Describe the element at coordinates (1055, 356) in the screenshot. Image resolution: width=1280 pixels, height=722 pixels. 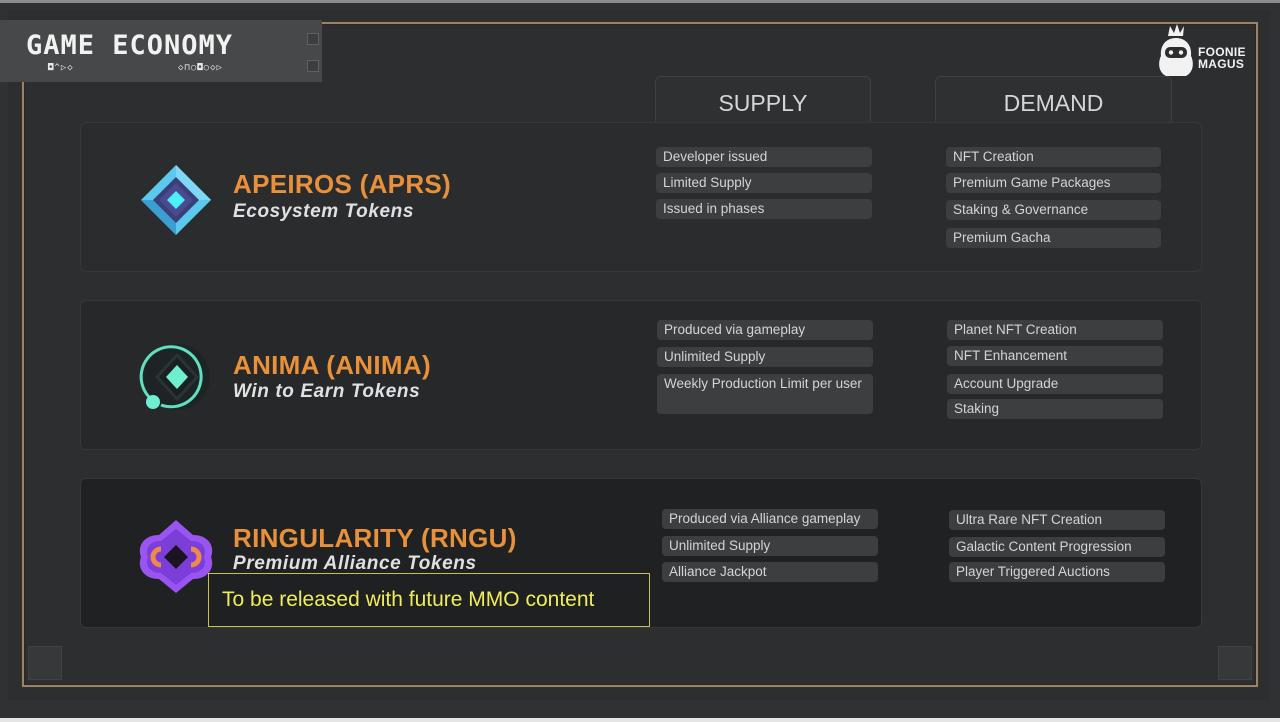
I see `demand-item: NFT Enhancement` at that location.